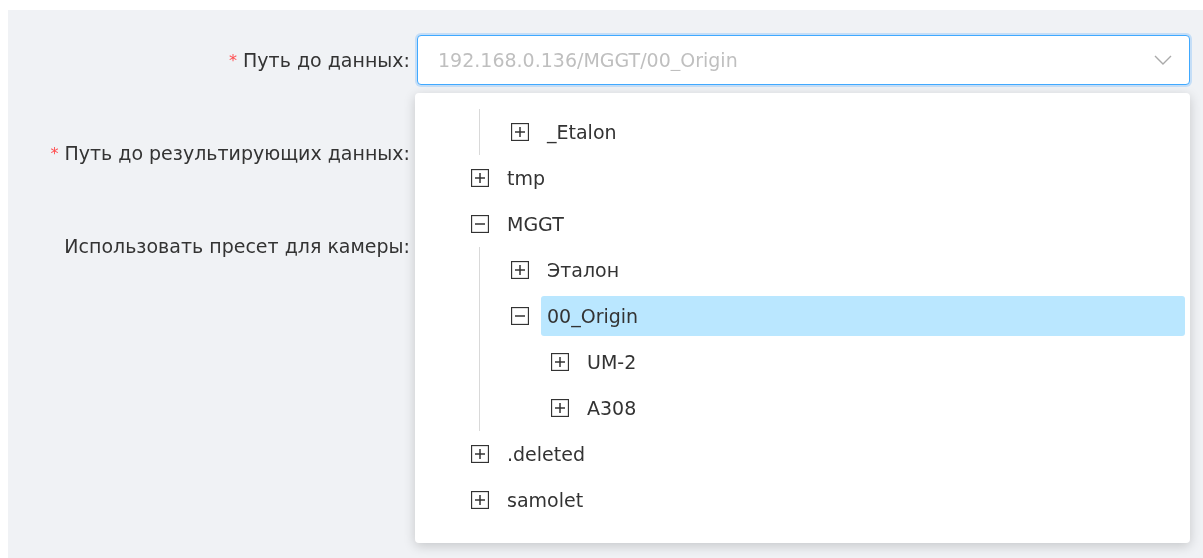 This screenshot has width=1203, height=558. What do you see at coordinates (583, 270) in the screenshot?
I see `tree-item: Эталон` at bounding box center [583, 270].